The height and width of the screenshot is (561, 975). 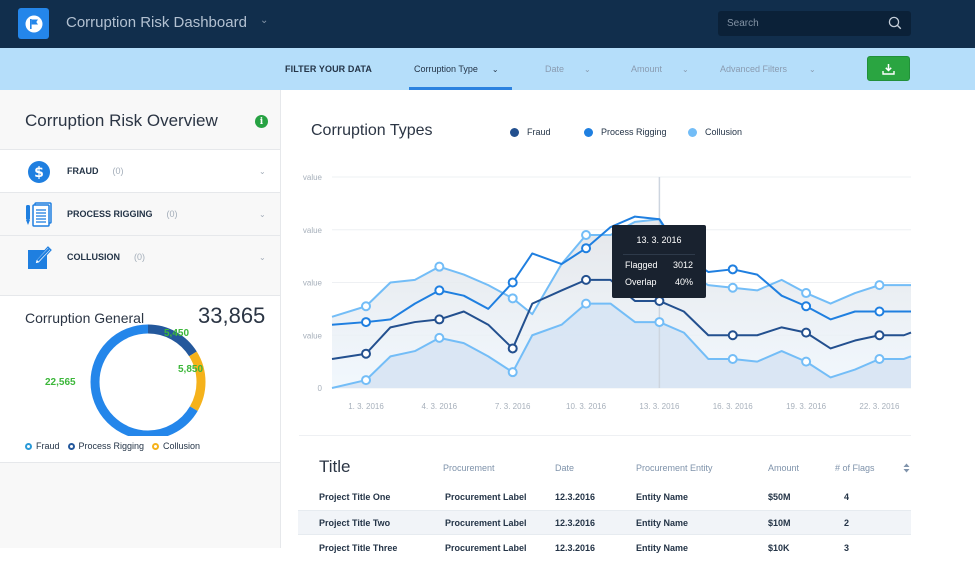 I want to click on ring-icon, so click(x=71, y=446).